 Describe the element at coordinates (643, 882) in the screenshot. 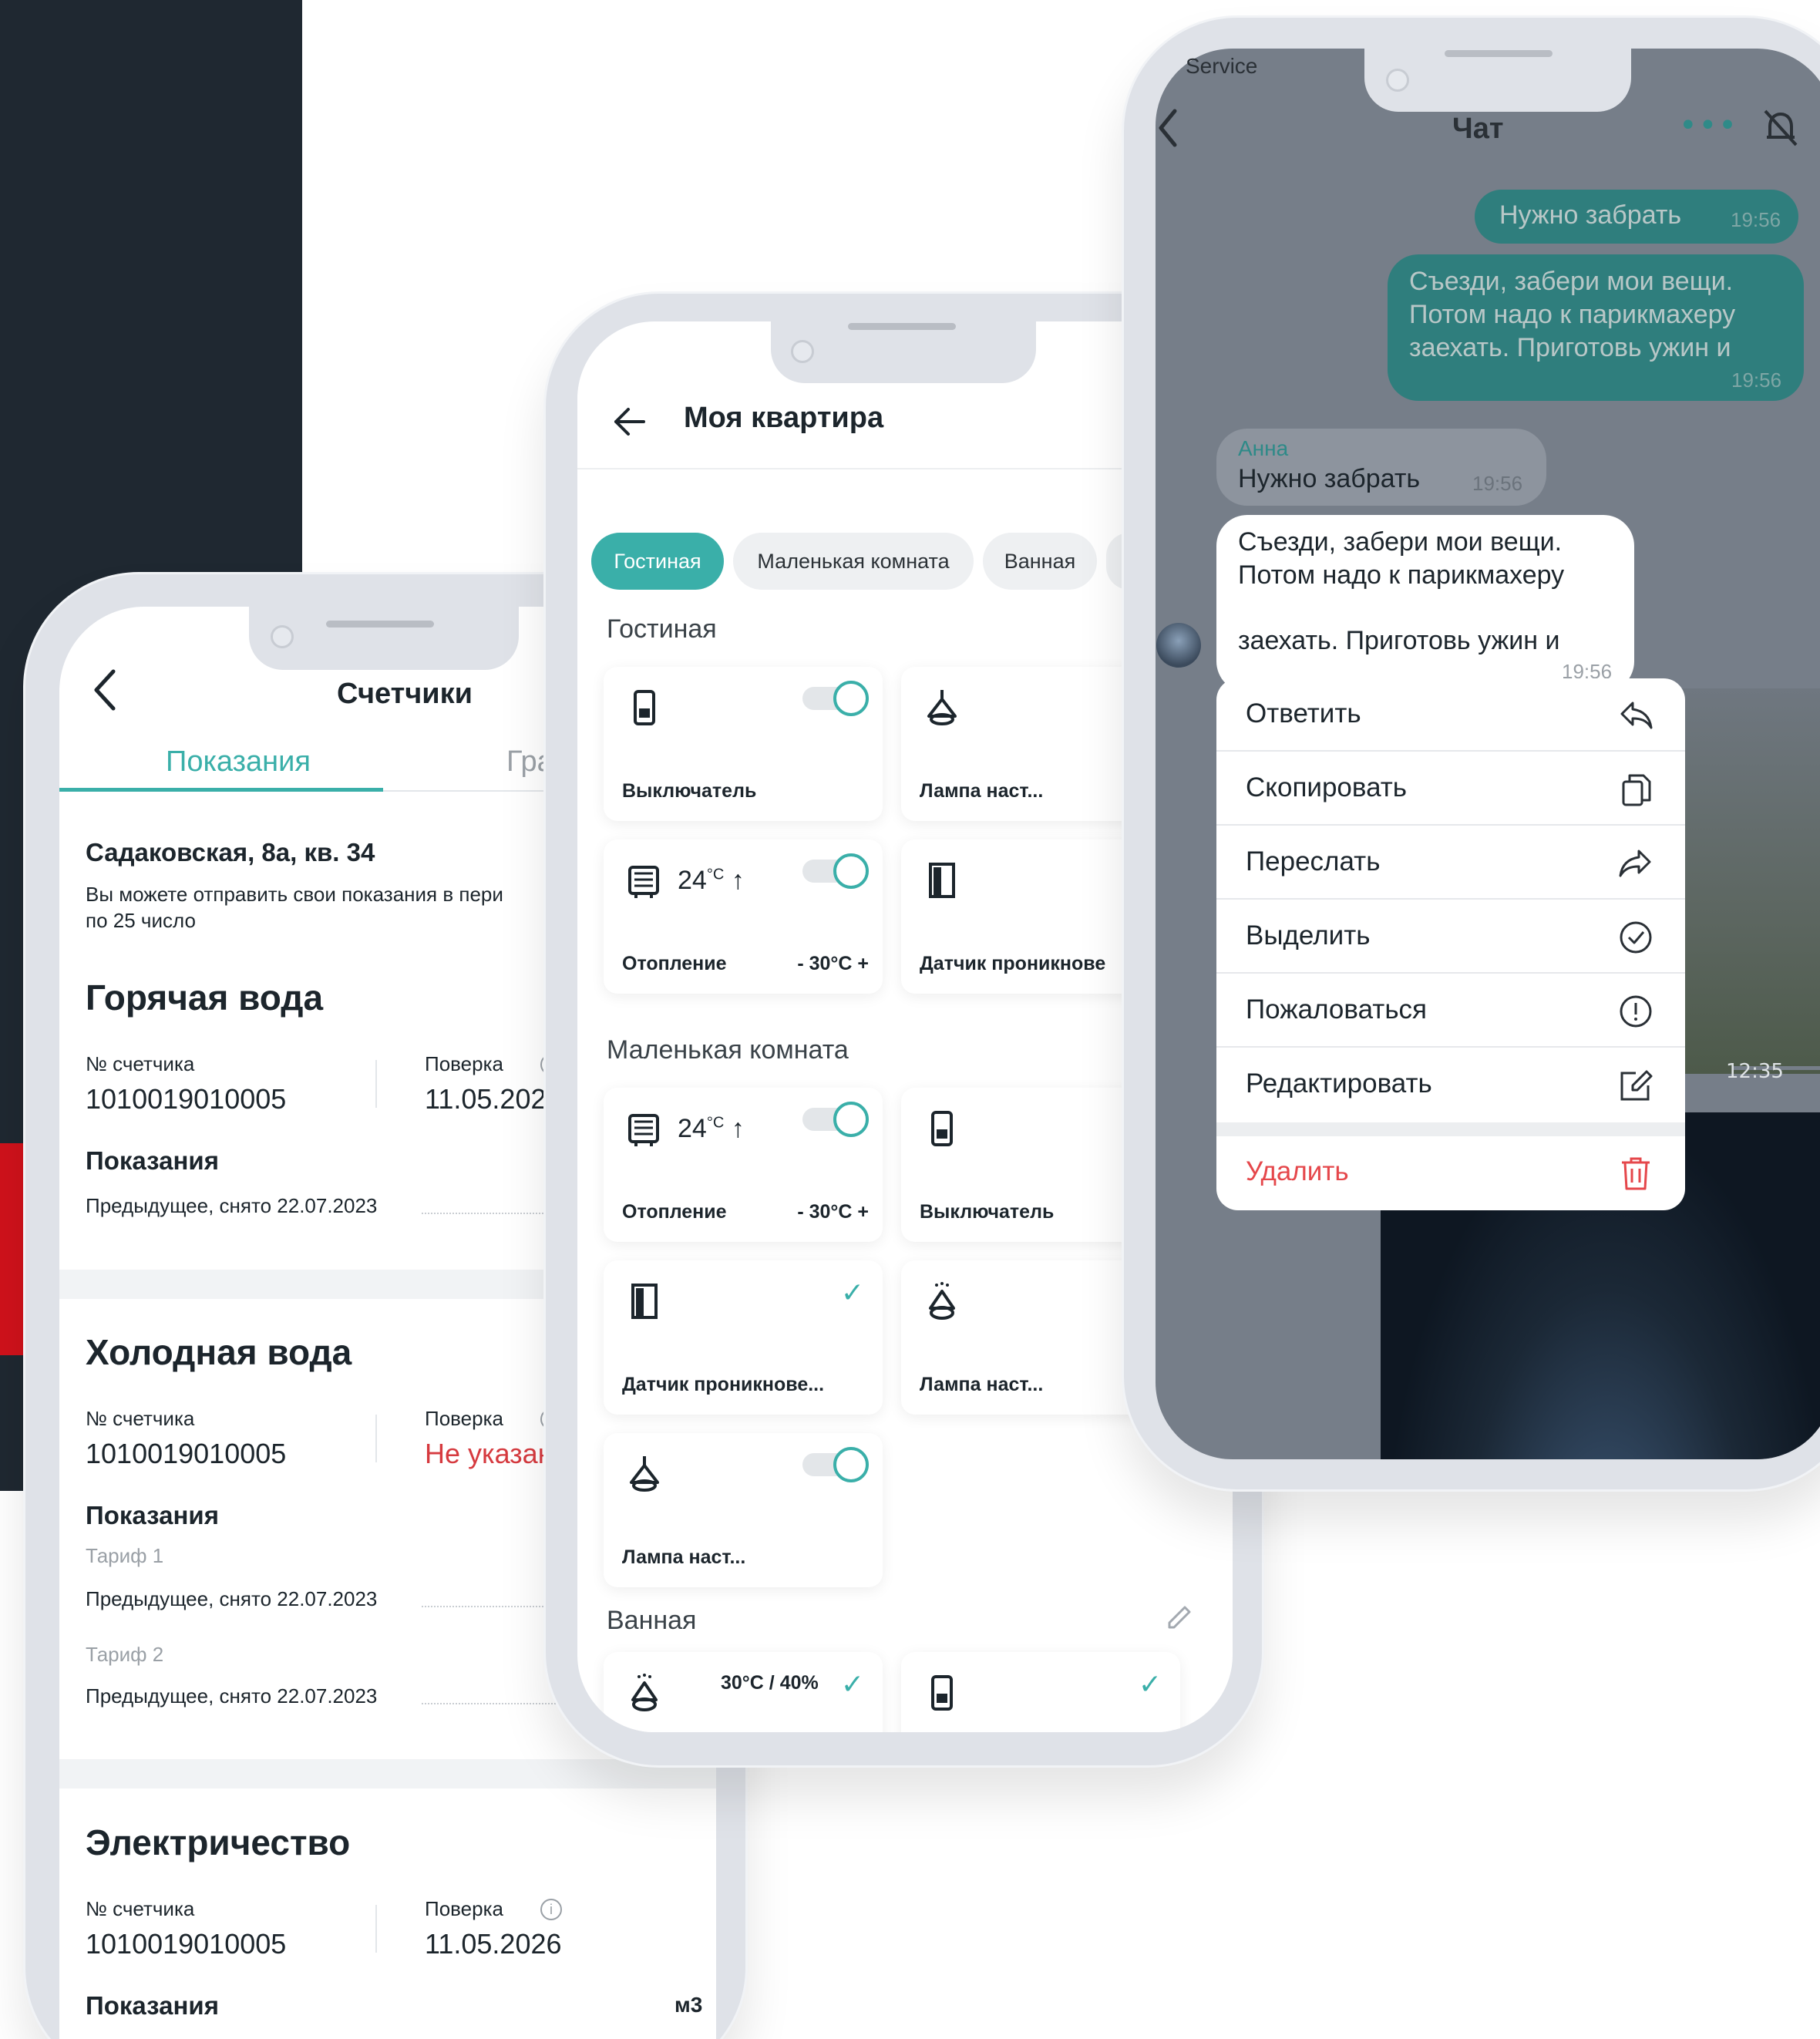

I see `radiator-icon` at that location.